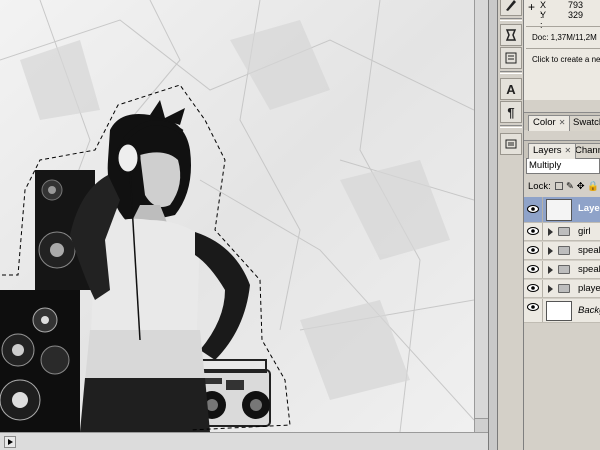 The width and height of the screenshot is (600, 450). What do you see at coordinates (589, 208) in the screenshot?
I see `layer-name: Layer` at bounding box center [589, 208].